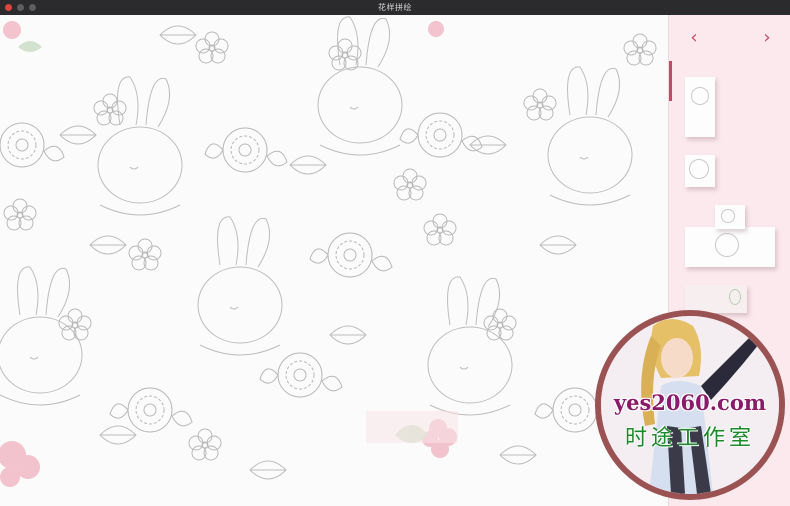 The width and height of the screenshot is (790, 506). What do you see at coordinates (767, 38) in the screenshot?
I see `next-page-button: ›` at bounding box center [767, 38].